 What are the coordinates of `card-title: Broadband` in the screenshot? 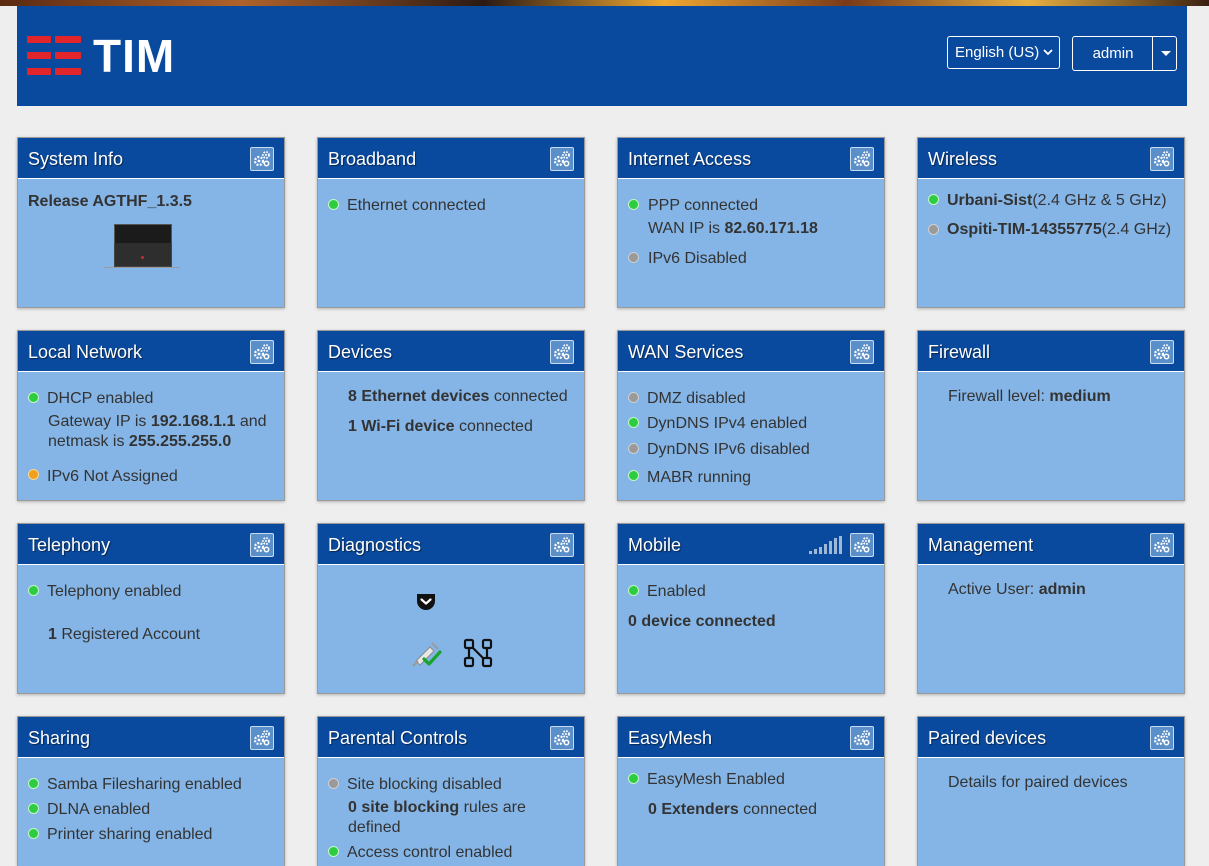 It's located at (372, 159).